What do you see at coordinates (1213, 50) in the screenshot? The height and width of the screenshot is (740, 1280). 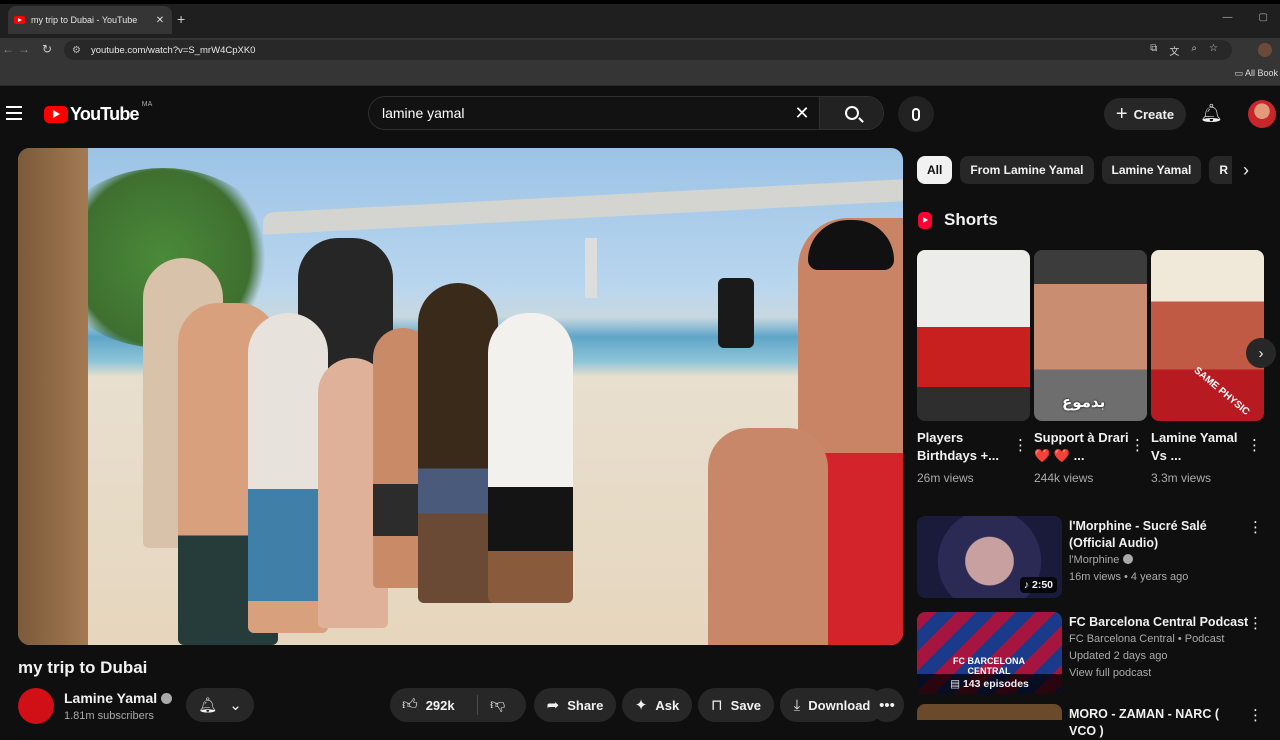 I see `bookmark-star-icon: ☆` at bounding box center [1213, 50].